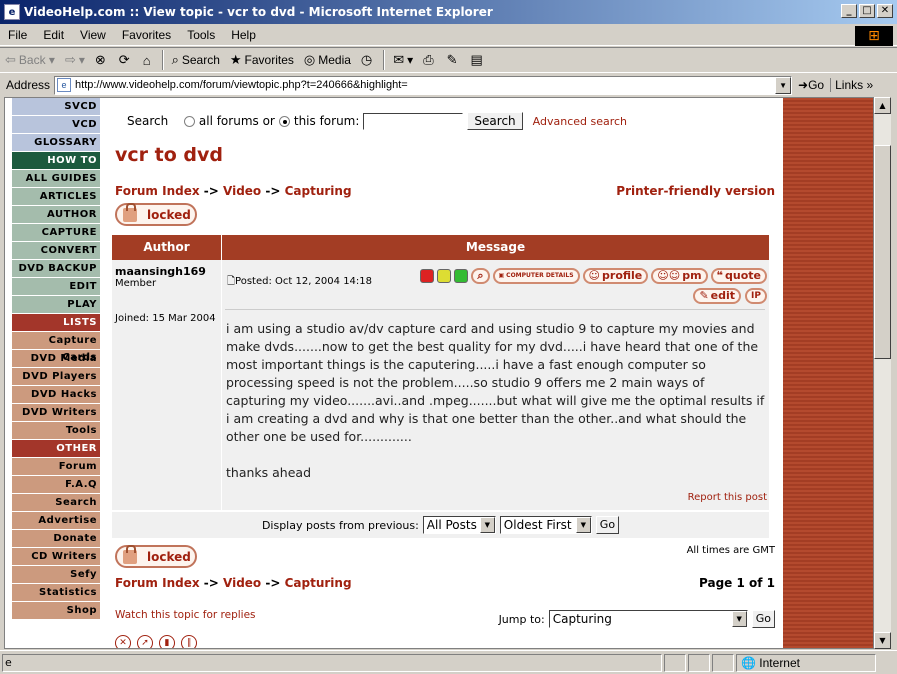 The height and width of the screenshot is (674, 897). I want to click on nav-item-statistics: Statistics, so click(56, 593).